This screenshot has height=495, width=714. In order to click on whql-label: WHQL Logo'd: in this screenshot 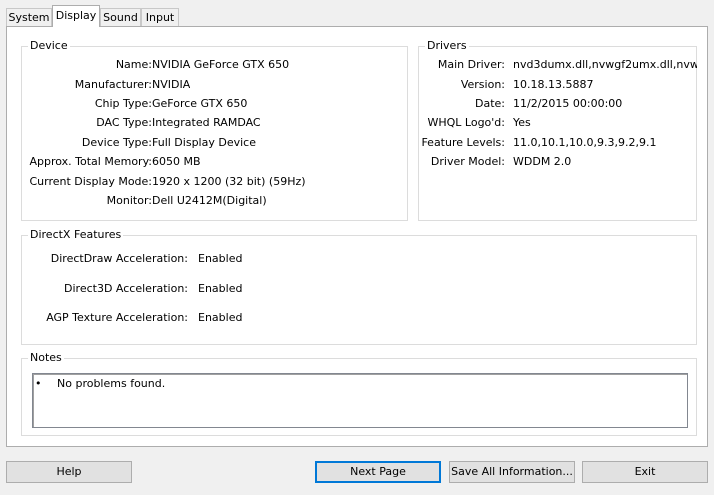, I will do `click(466, 122)`.